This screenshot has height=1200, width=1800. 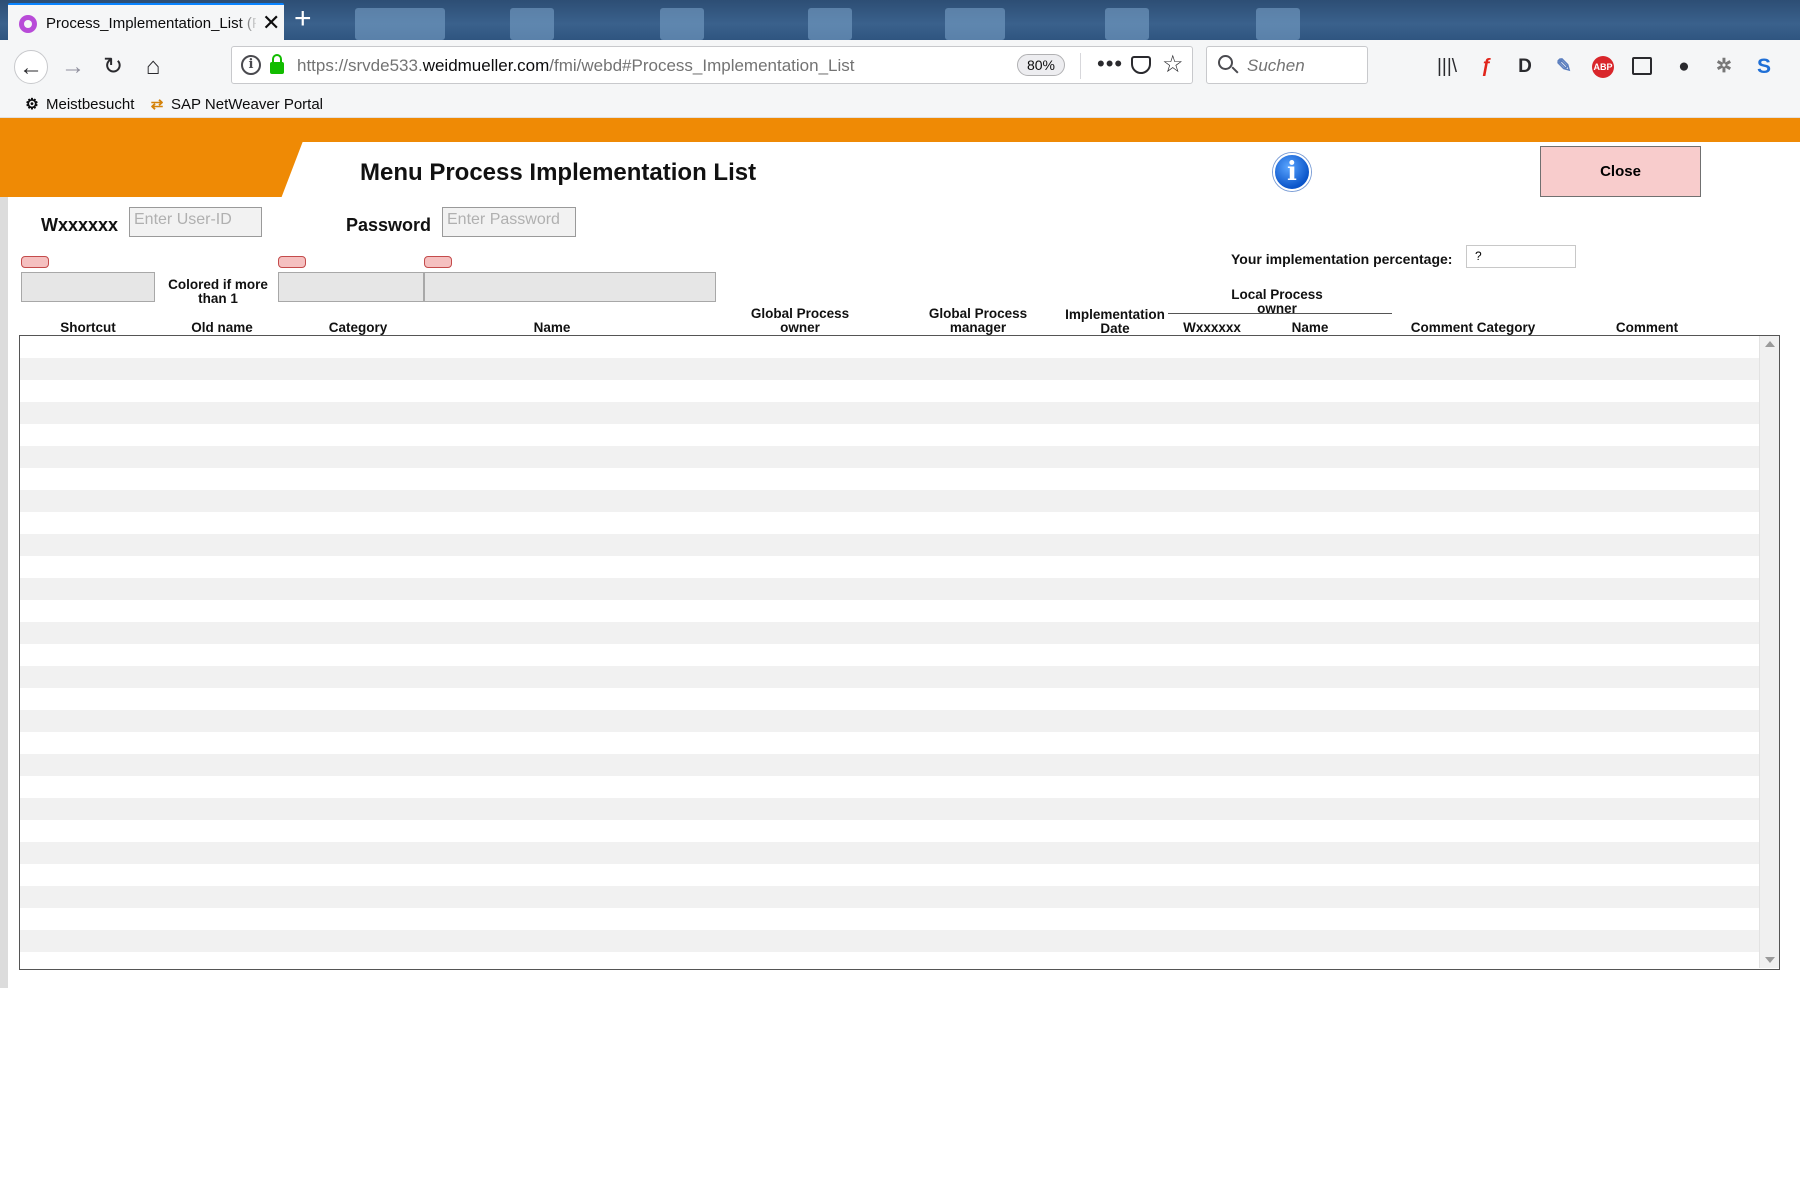 What do you see at coordinates (292, 262) in the screenshot?
I see `sort-toggle-category` at bounding box center [292, 262].